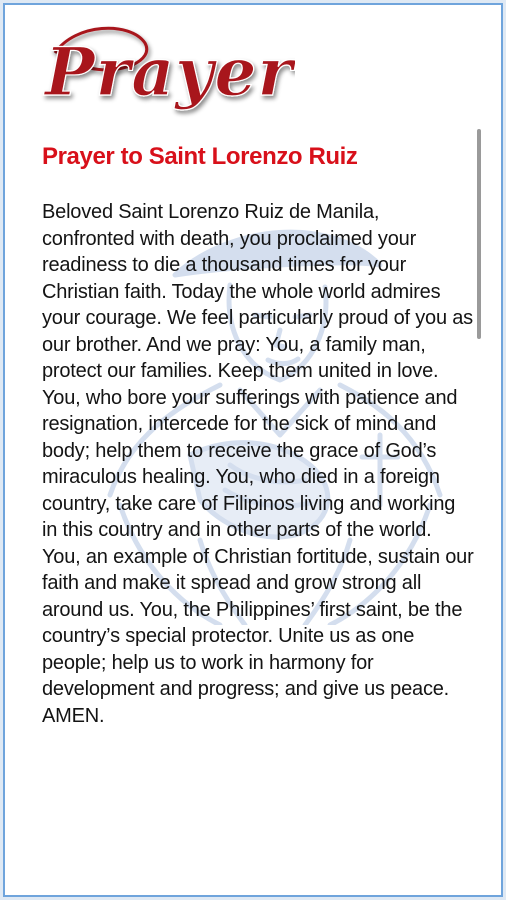  Describe the element at coordinates (200, 156) in the screenshot. I see `prayer-title: Prayer to Saint Lorenzo Ruiz` at that location.